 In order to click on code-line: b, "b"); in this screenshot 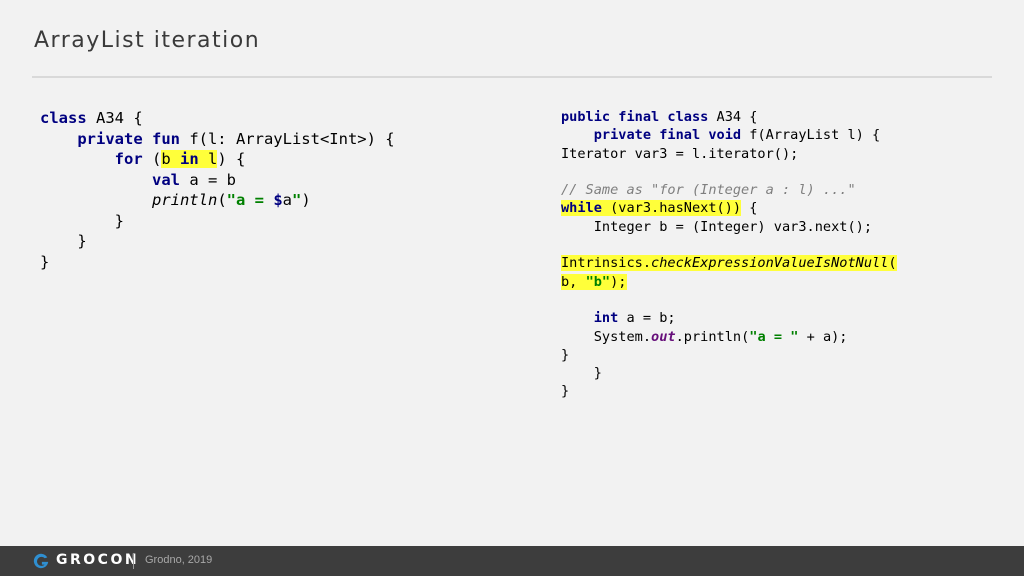, I will do `click(594, 281)`.